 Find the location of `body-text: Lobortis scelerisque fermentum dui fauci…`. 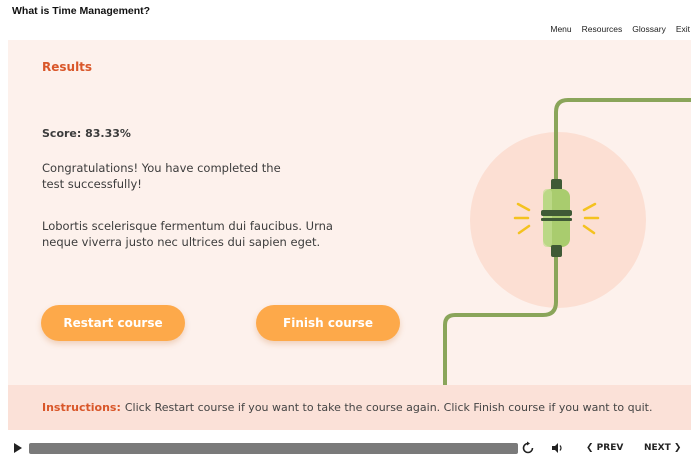

body-text: Lobortis scelerisque fermentum dui fauci… is located at coordinates (187, 234).